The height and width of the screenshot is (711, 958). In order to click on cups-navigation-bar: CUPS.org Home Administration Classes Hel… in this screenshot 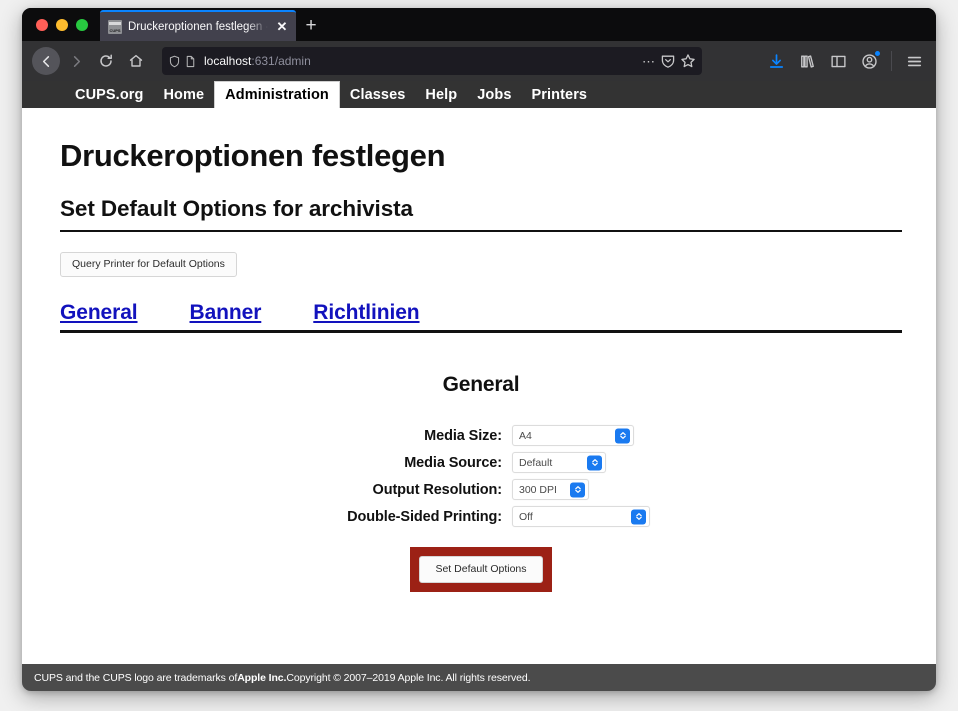, I will do `click(479, 94)`.